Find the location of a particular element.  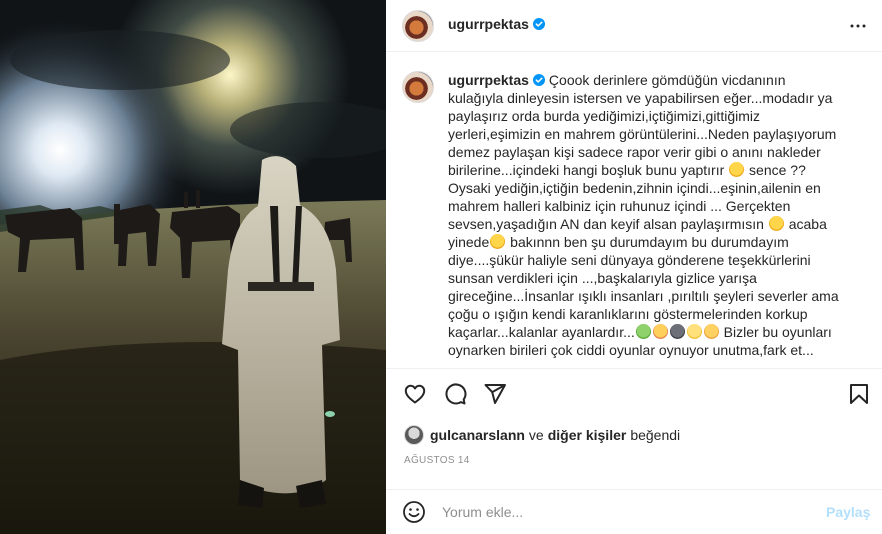

caption-line: Çoook derinlere gömdüğün vicdanının is located at coordinates (667, 80).